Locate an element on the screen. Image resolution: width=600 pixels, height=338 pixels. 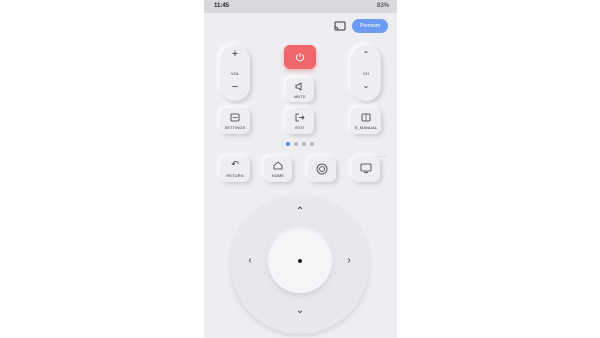
exit-button: EXIT is located at coordinates (300, 121).